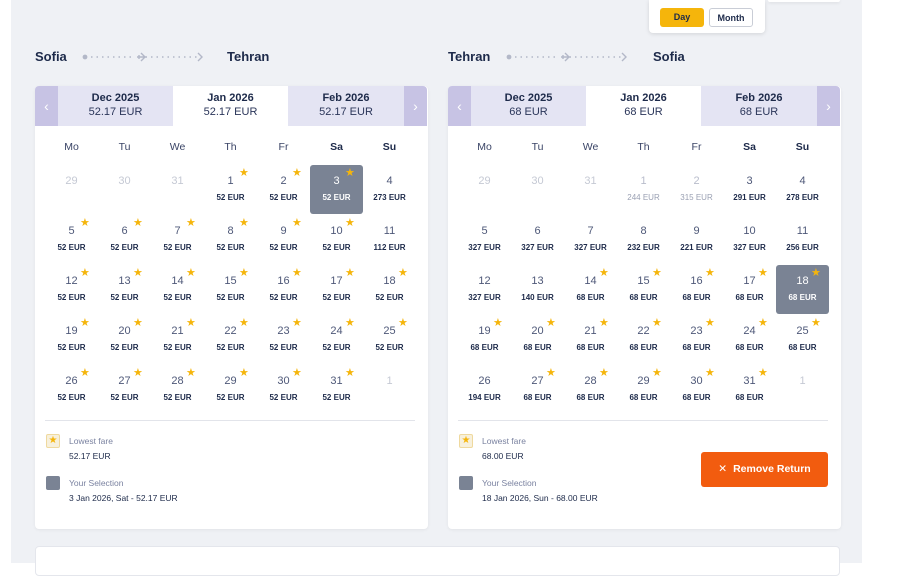  I want to click on day-cell: 8 ★ 52 EUR, so click(230, 234).